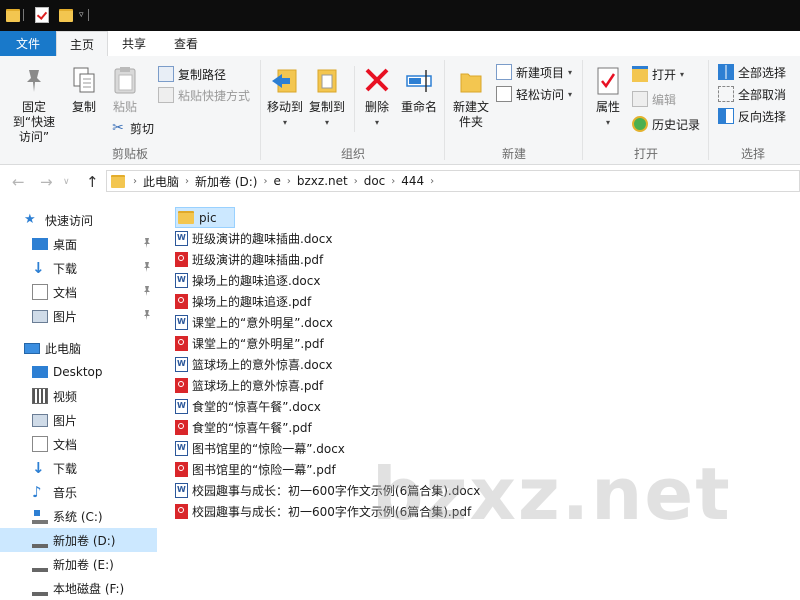 This screenshot has width=800, height=600. Describe the element at coordinates (78, 444) in the screenshot. I see `nav-pc-documents: 文档` at that location.